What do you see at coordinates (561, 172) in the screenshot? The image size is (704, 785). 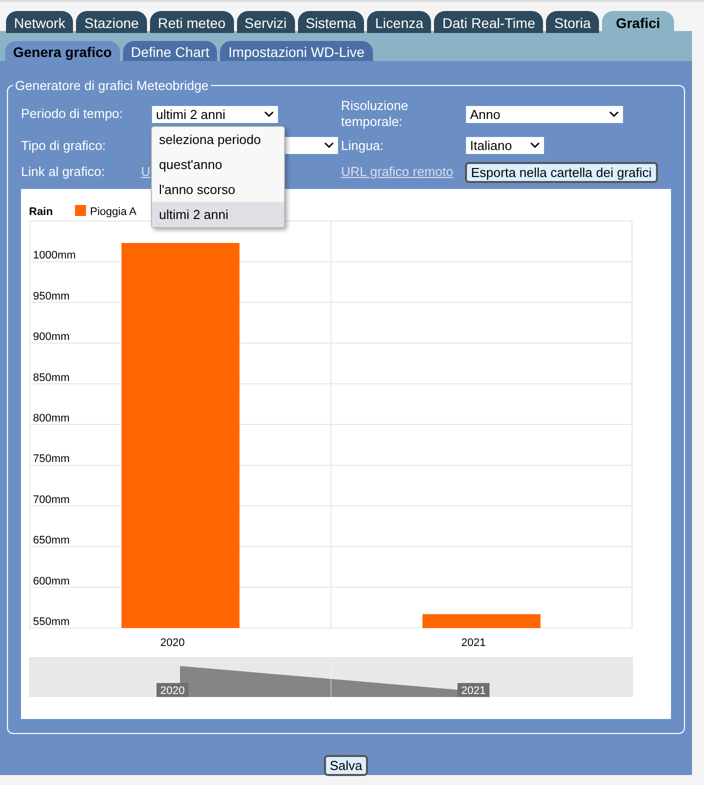 I see `export-button: Esporta nella cartella dei grafici` at bounding box center [561, 172].